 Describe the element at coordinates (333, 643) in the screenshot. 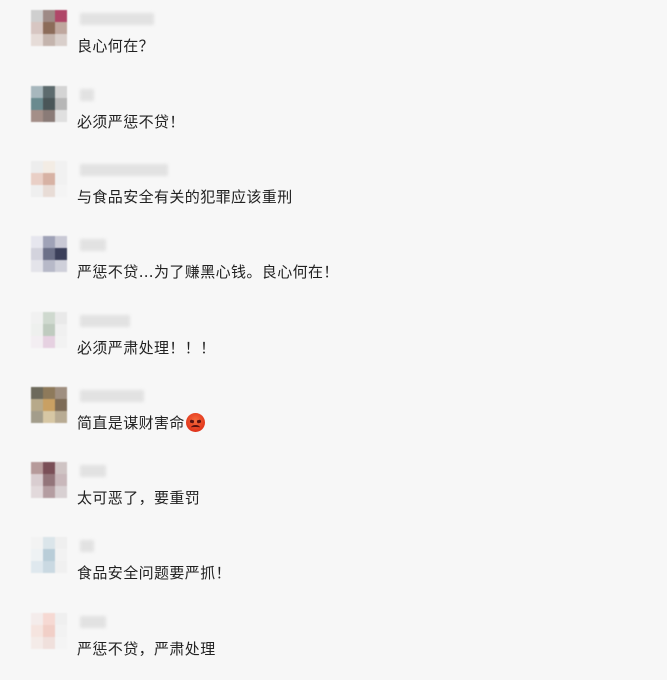

I see `comment-item: 严惩不贷，严肃处理` at that location.